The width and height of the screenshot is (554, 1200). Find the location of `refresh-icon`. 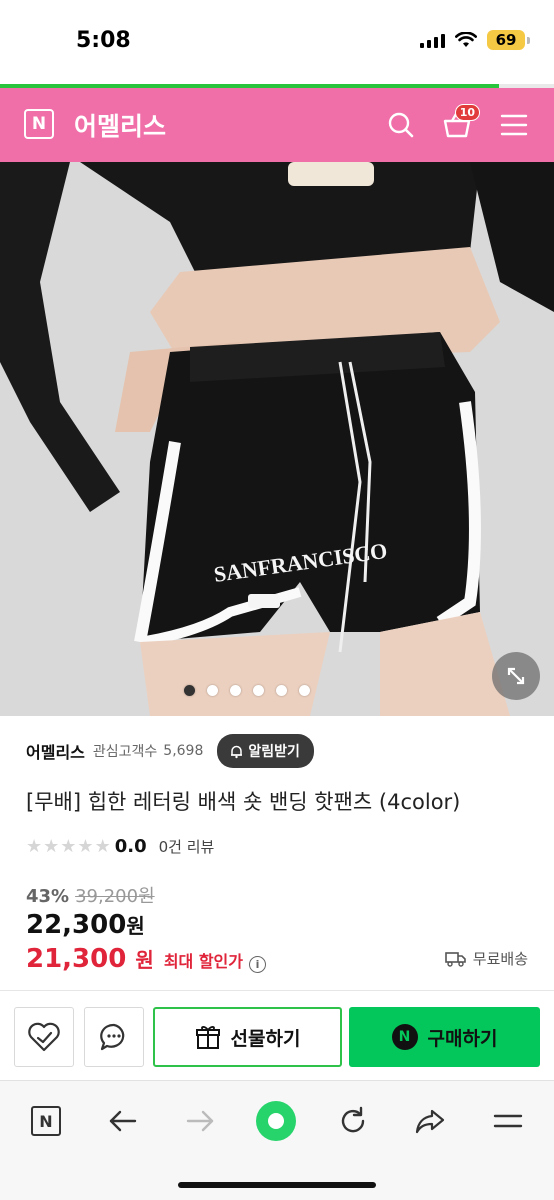

refresh-icon is located at coordinates (353, 1119).